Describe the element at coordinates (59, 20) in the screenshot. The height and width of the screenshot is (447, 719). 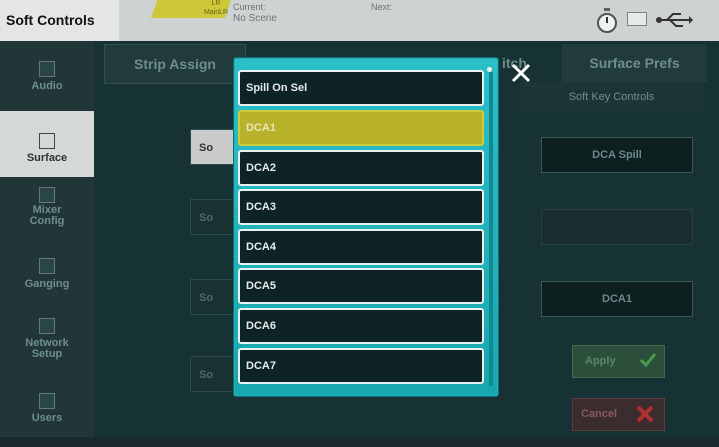
I see `app-title: Soft Controls` at that location.